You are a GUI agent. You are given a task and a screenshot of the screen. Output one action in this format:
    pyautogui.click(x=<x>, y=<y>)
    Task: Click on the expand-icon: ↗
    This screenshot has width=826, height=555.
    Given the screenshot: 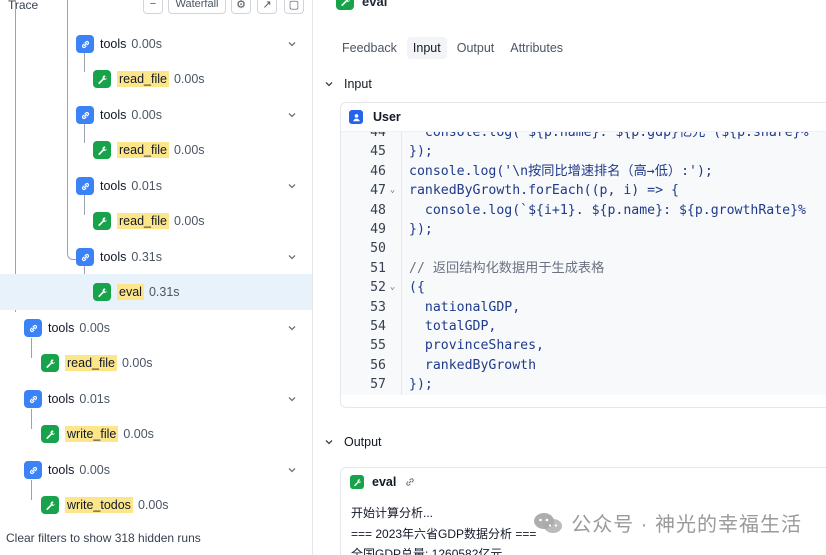 What is the action you would take?
    pyautogui.click(x=267, y=7)
    